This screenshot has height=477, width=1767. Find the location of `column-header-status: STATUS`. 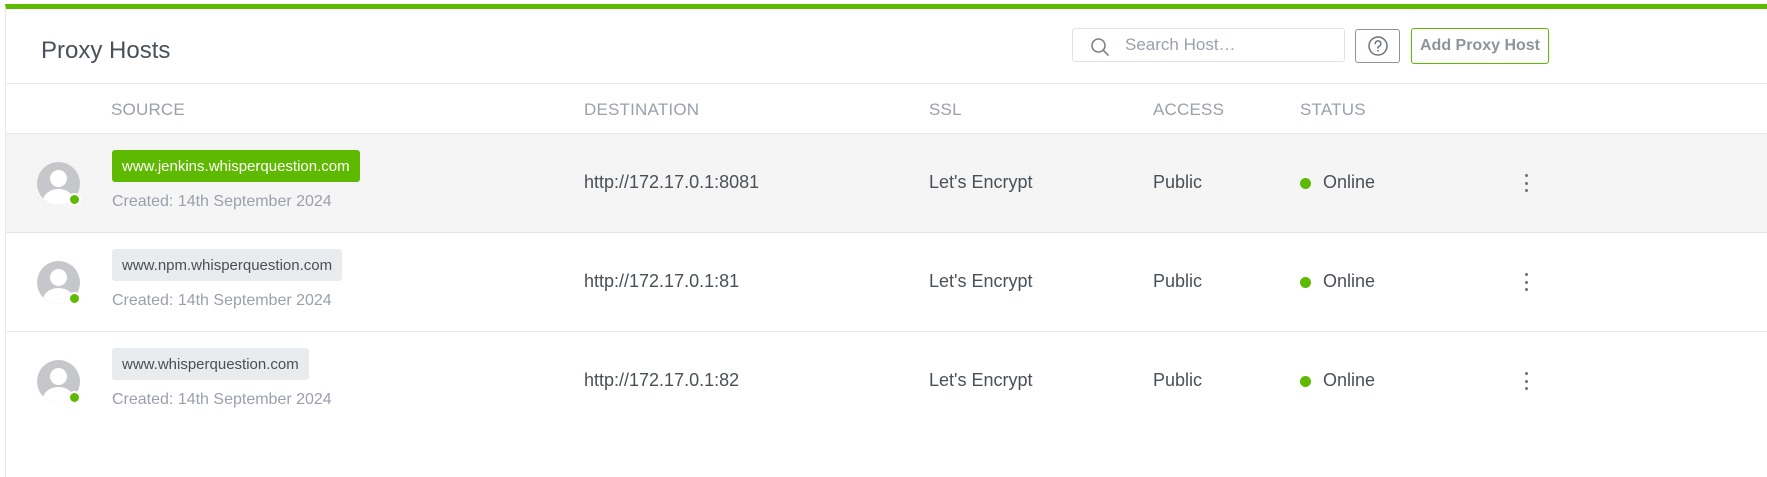

column-header-status: STATUS is located at coordinates (1333, 110).